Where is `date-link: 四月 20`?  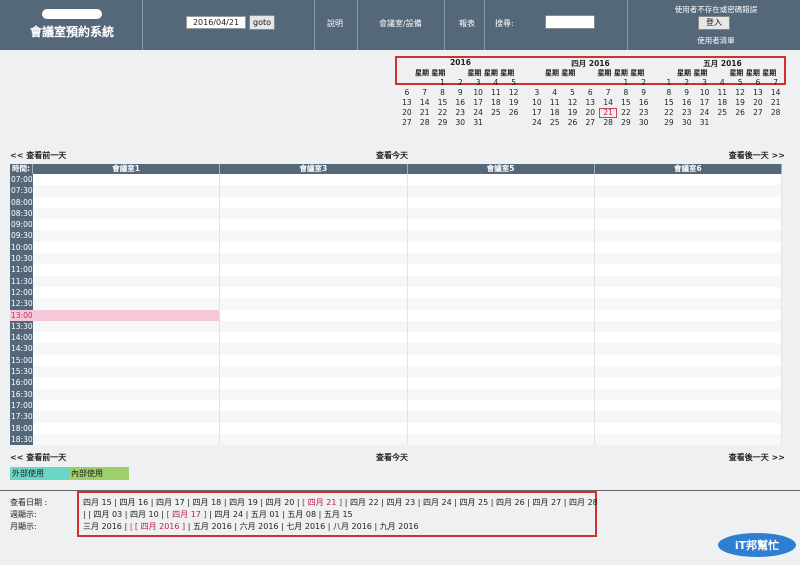
date-link: 四月 20 is located at coordinates (280, 502).